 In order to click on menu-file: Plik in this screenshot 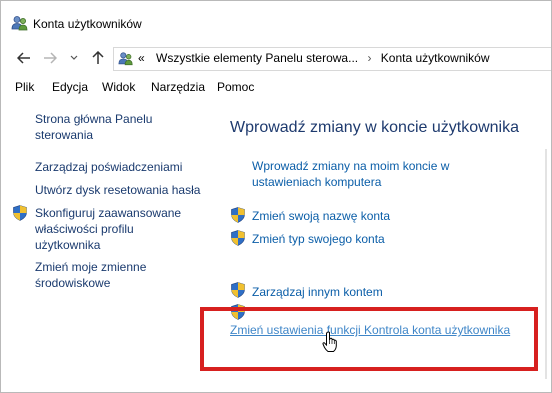, I will do `click(24, 87)`.